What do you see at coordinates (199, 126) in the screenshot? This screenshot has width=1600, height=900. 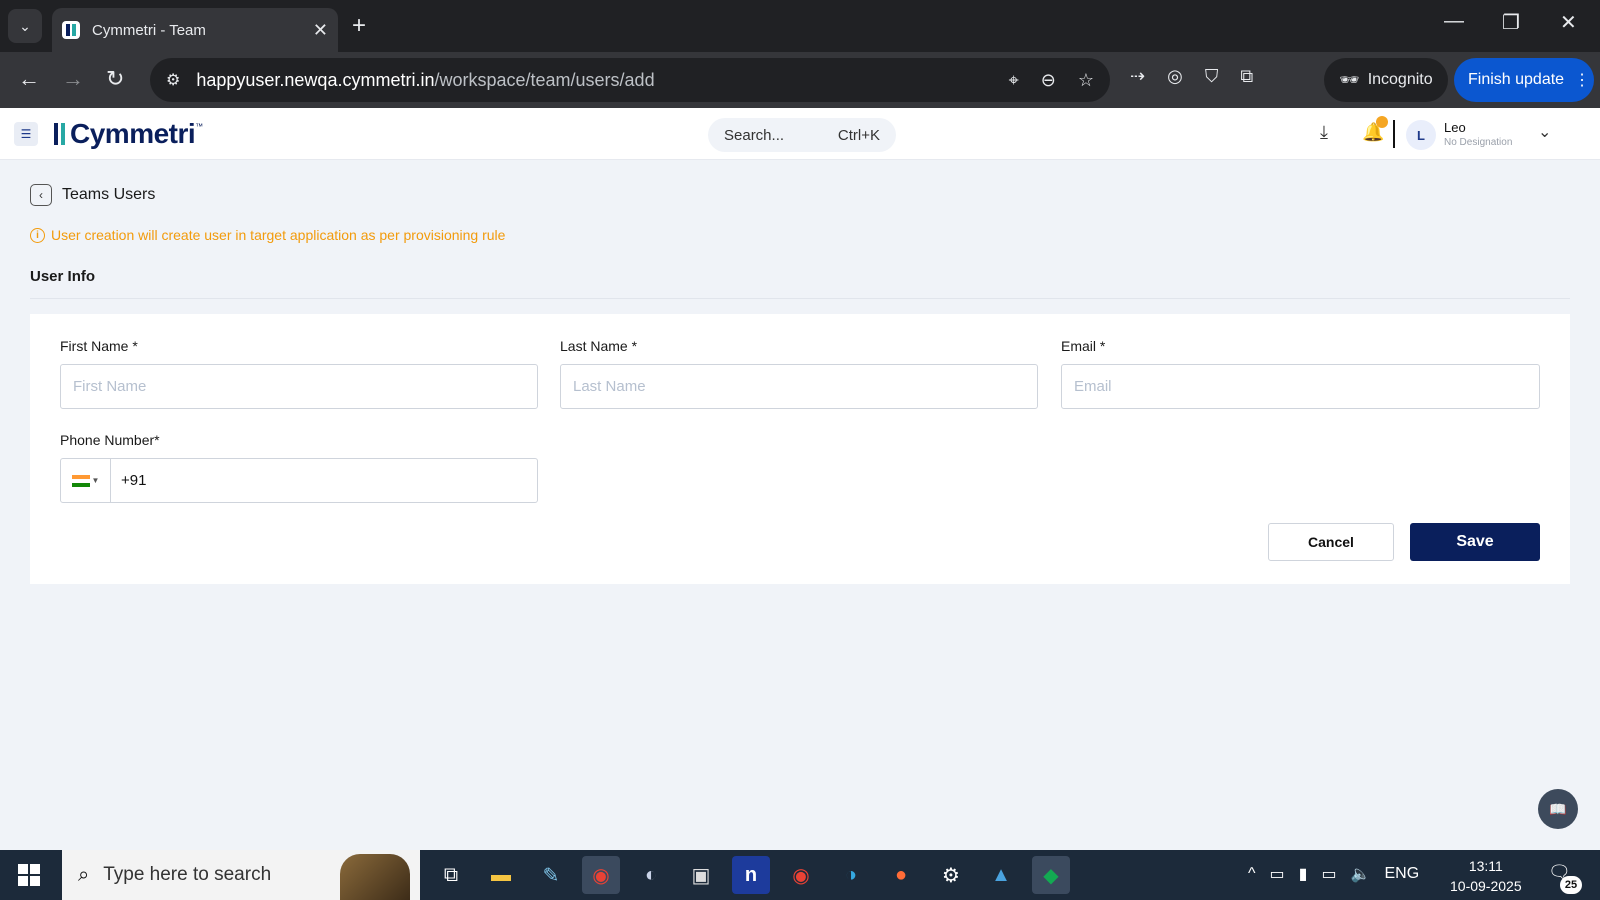 I see `logo-trademark: ™` at bounding box center [199, 126].